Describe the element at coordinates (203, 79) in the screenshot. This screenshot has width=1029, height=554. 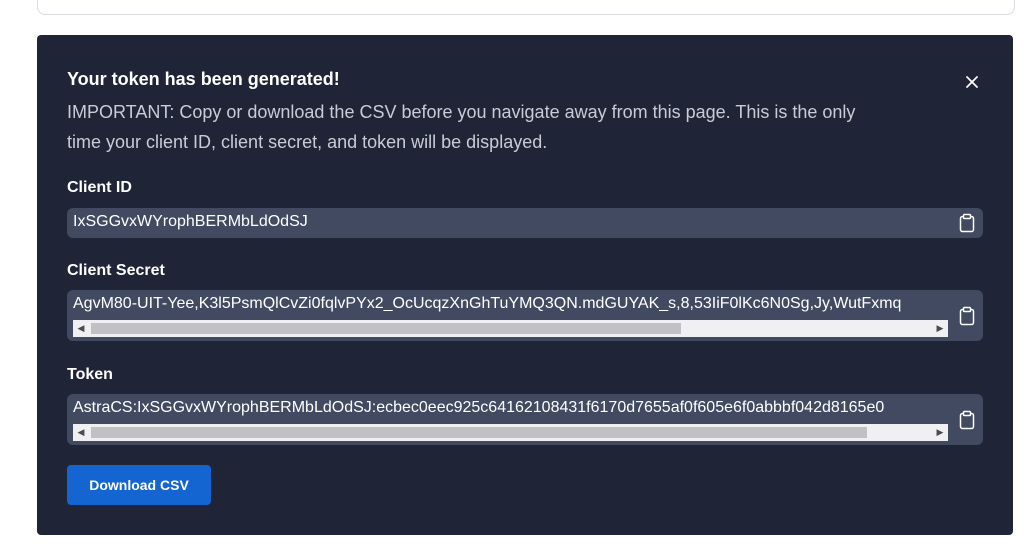
I see `panel-title: Your token has been generated!` at that location.